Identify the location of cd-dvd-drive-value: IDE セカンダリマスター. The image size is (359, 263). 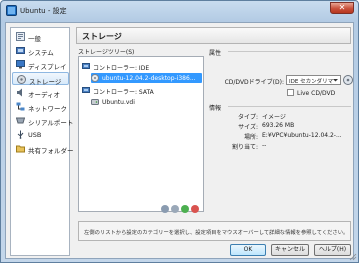
(311, 82).